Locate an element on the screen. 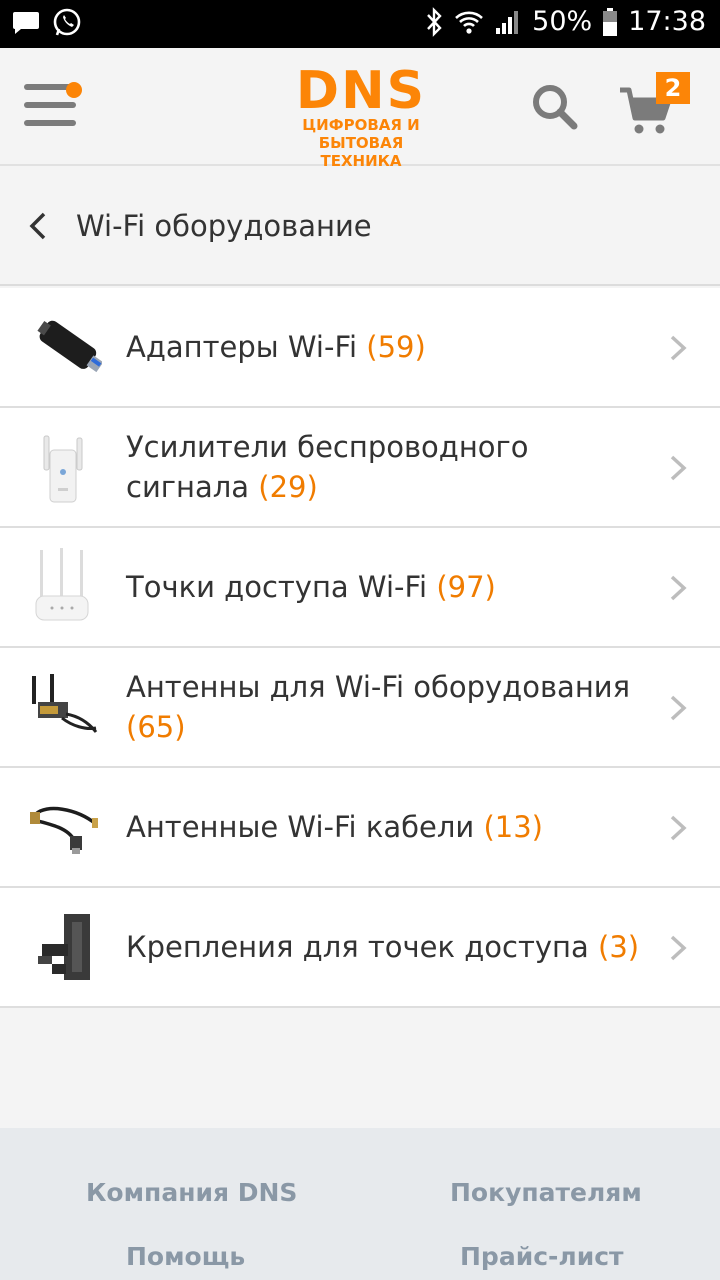  category-label: Адаптеры Wi-Fi (59) is located at coordinates (276, 347).